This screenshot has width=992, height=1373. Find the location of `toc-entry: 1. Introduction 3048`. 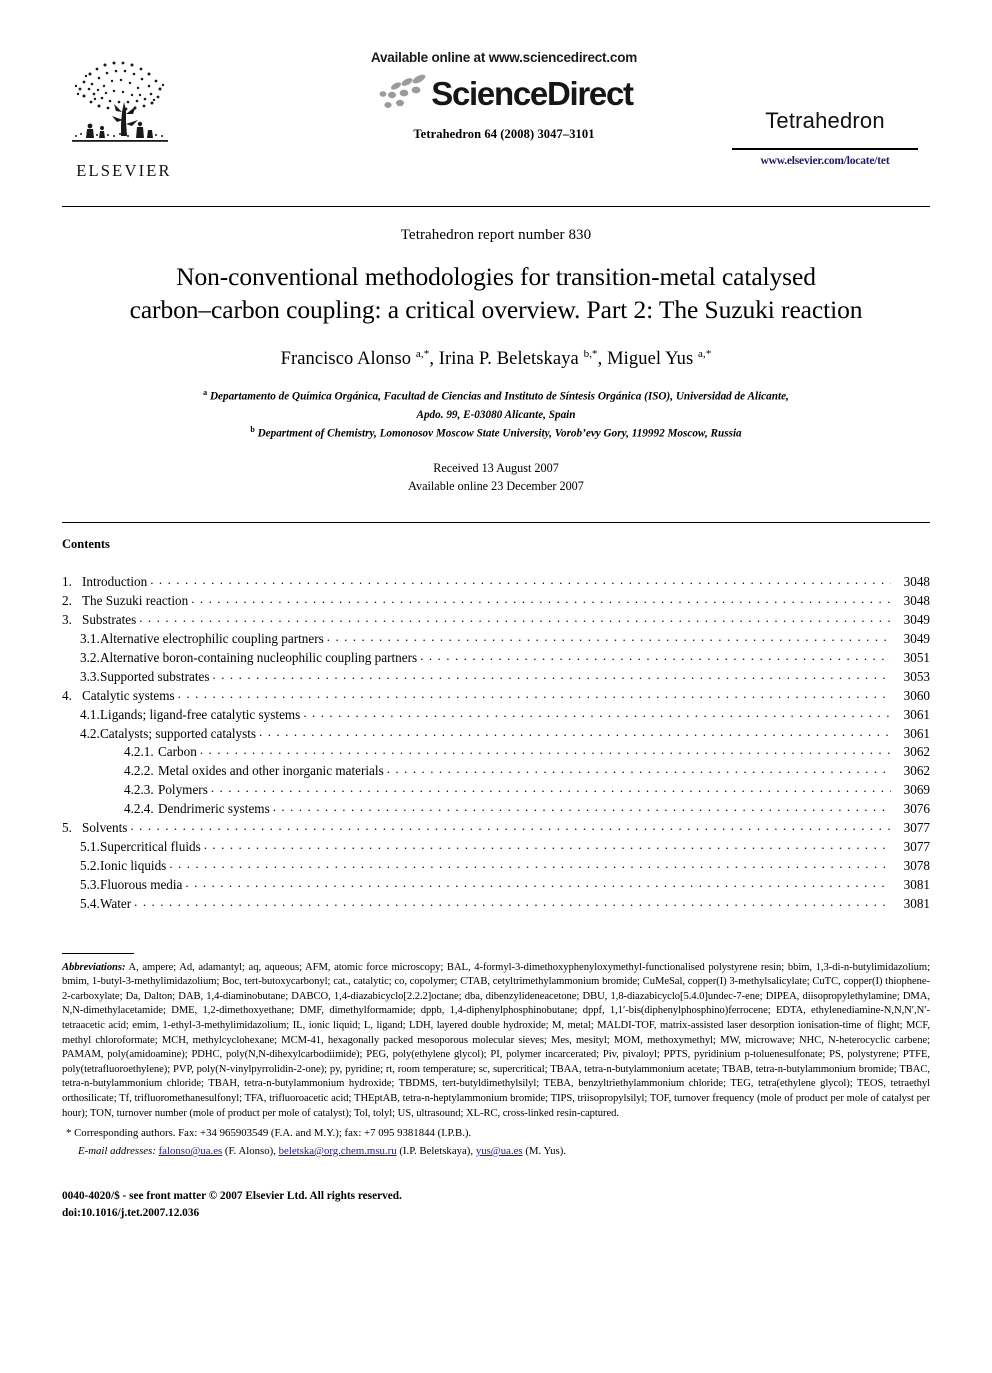

toc-entry: 1. Introduction 3048 is located at coordinates (496, 582).